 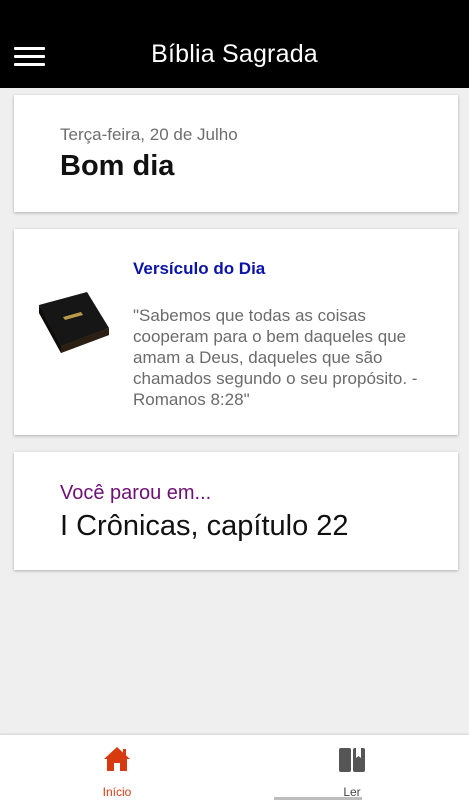 What do you see at coordinates (74, 322) in the screenshot?
I see `holy-bible-book-icon` at bounding box center [74, 322].